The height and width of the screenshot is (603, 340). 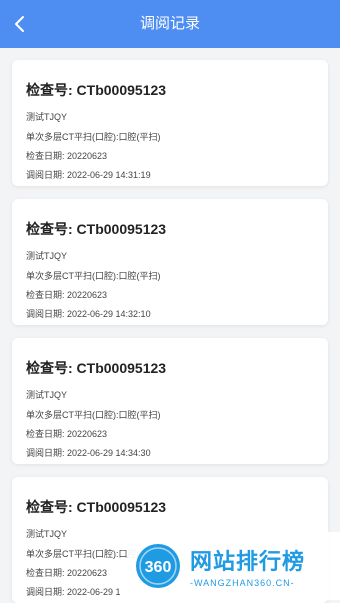 What do you see at coordinates (73, 592) in the screenshot?
I see `access-time: 调阅日期: 2022-06-29 1` at bounding box center [73, 592].